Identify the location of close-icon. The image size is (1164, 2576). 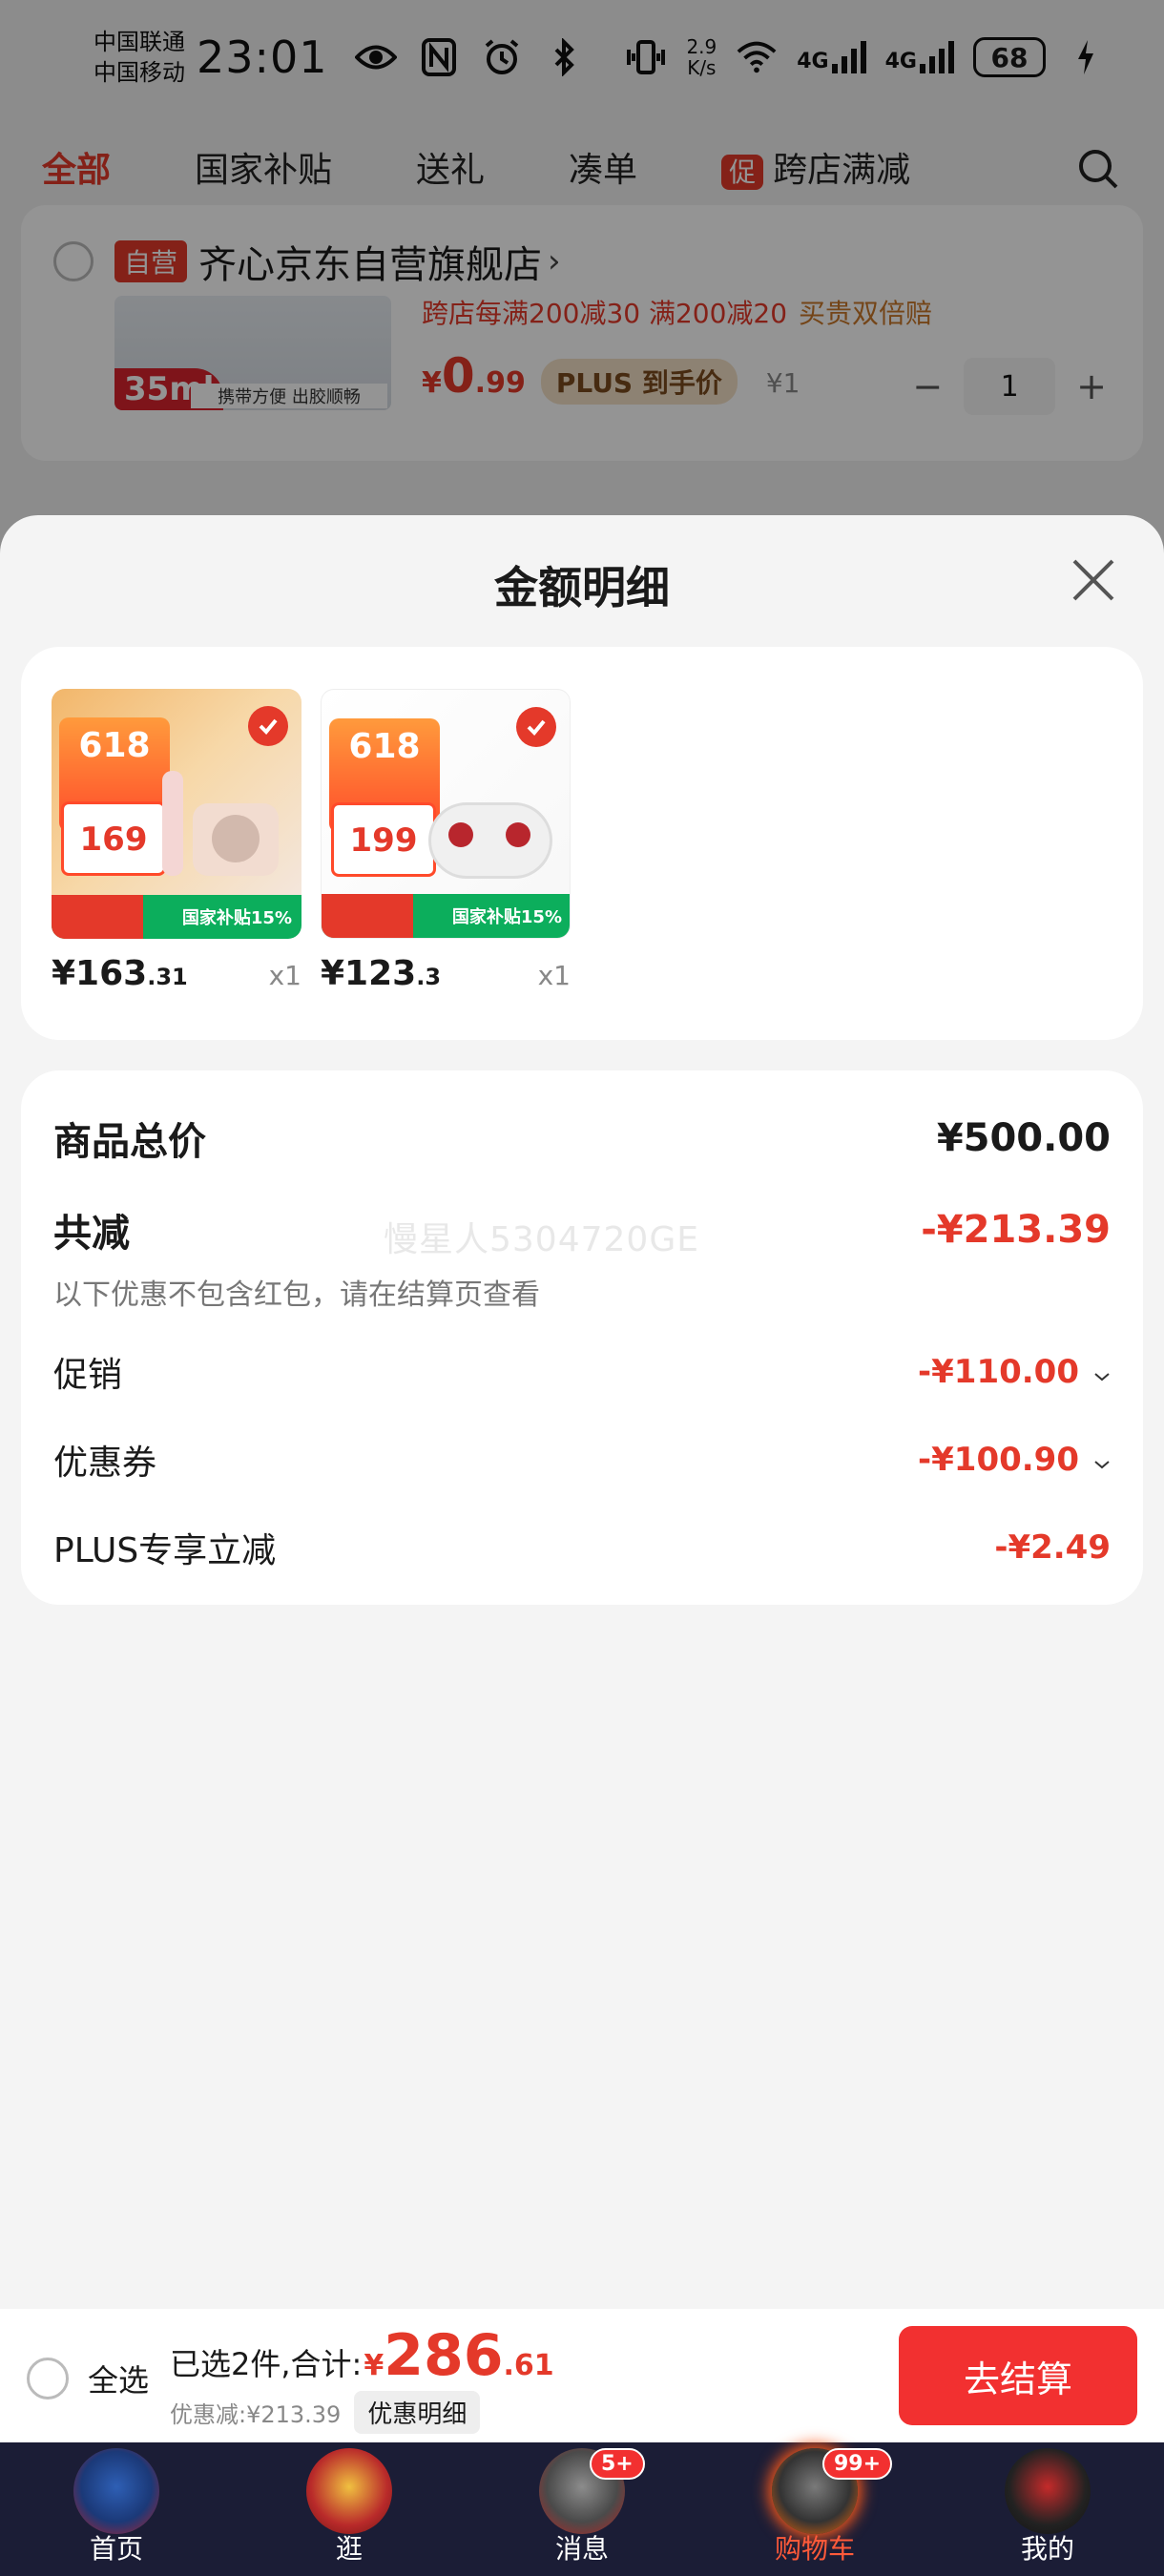
(1093, 580).